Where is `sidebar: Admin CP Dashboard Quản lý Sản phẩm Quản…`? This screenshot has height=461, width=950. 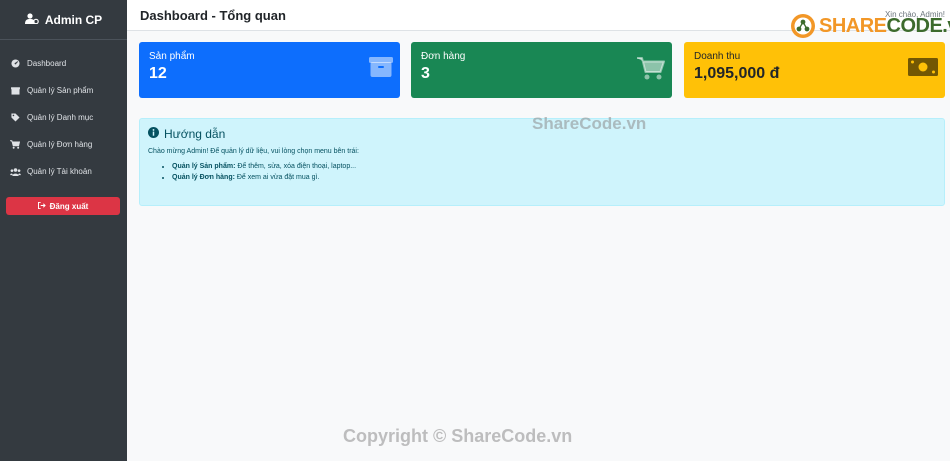 sidebar: Admin CP Dashboard Quản lý Sản phẩm Quản… is located at coordinates (63, 230).